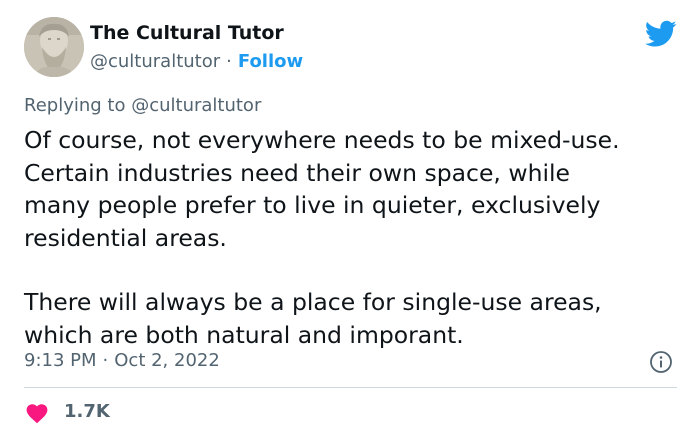 The image size is (700, 441). Describe the element at coordinates (60, 360) in the screenshot. I see `tweet-time: 9:13 PM` at that location.